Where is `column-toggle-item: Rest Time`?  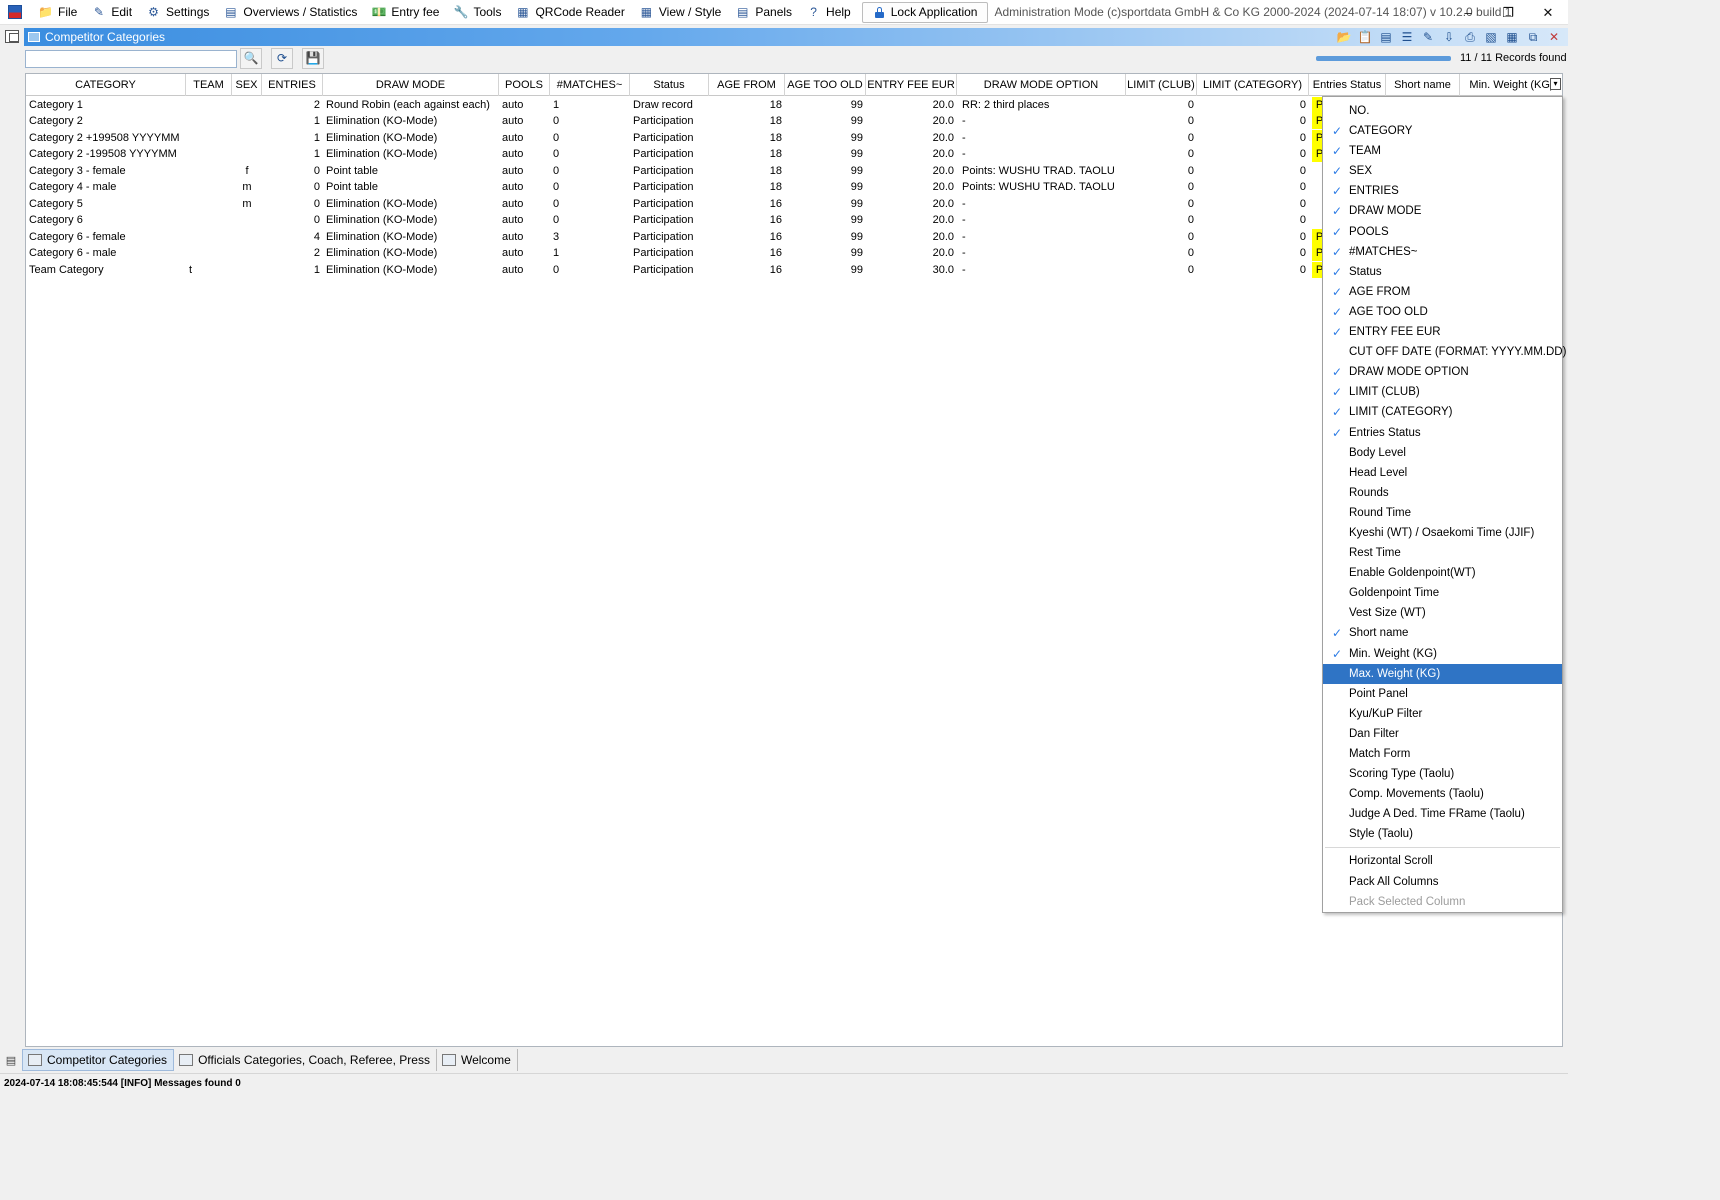
column-toggle-item: Rest Time is located at coordinates (1442, 553).